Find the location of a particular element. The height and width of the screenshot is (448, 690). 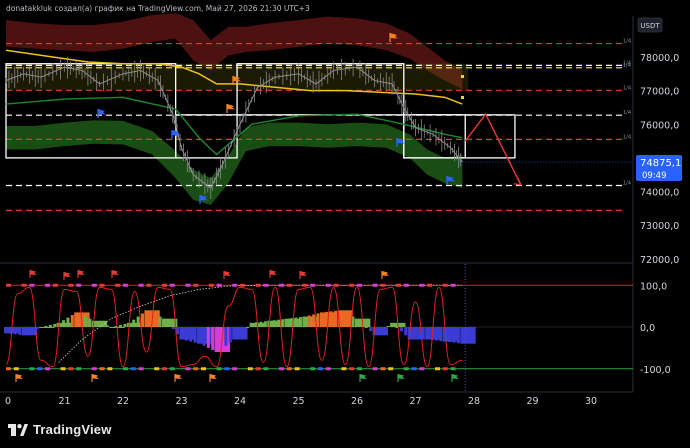

price-axis-label: 73000,0 is located at coordinates (659, 226).